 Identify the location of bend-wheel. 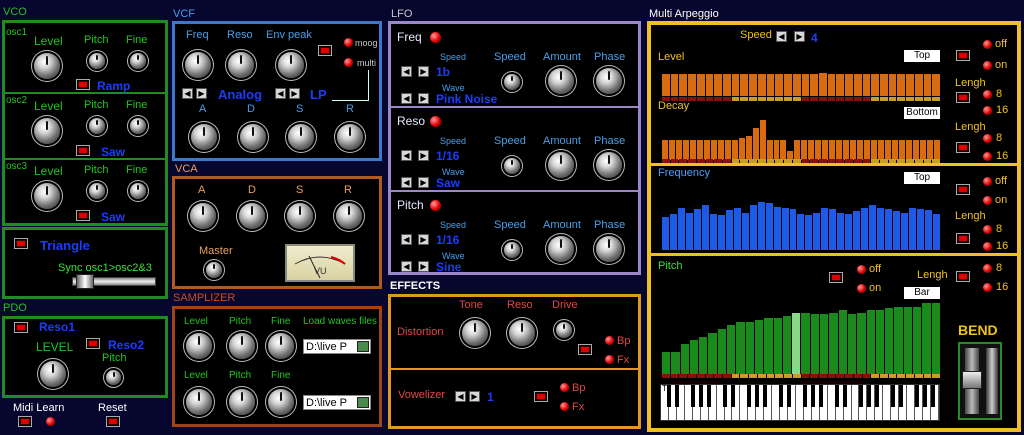
(980, 381).